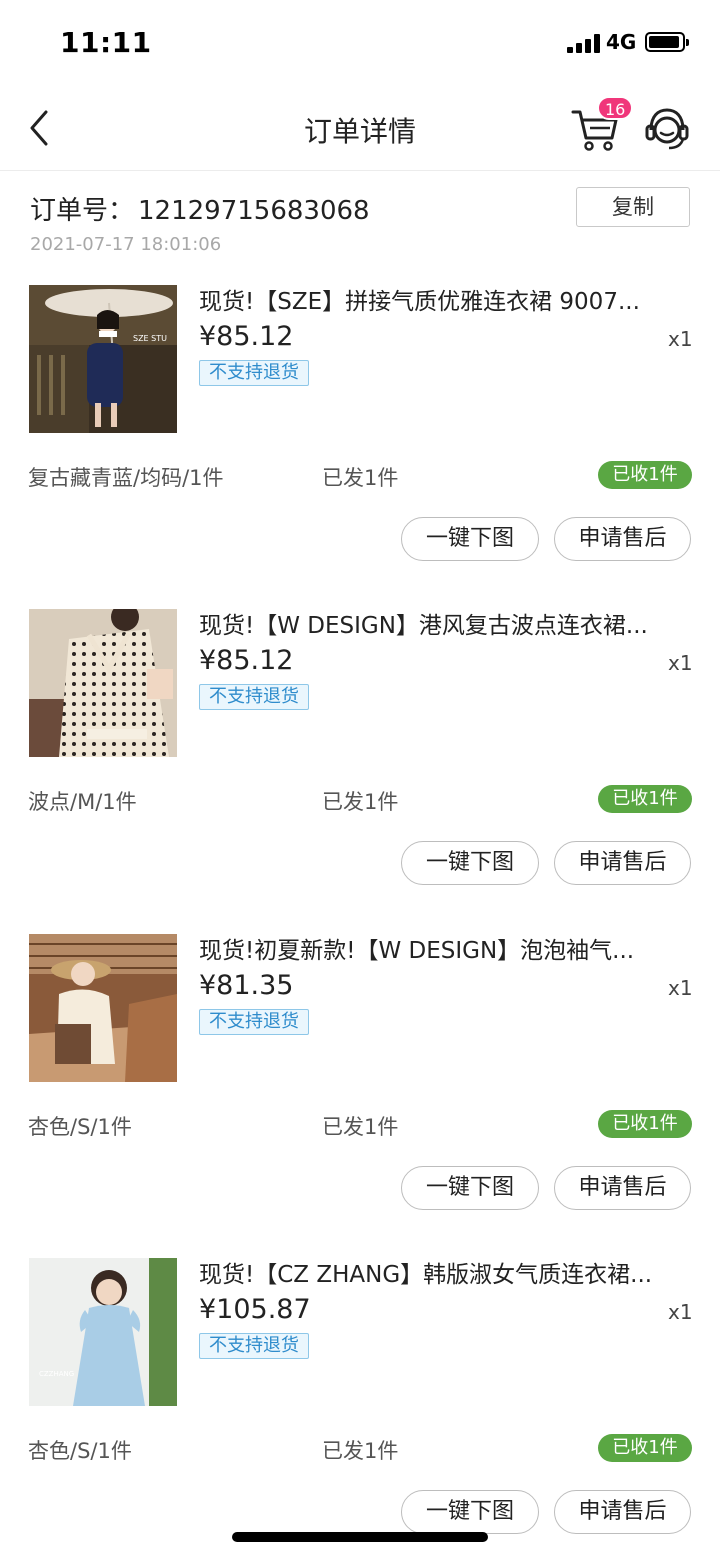 The image size is (720, 1559). Describe the element at coordinates (106, 42) in the screenshot. I see `status-time: 11:11` at that location.